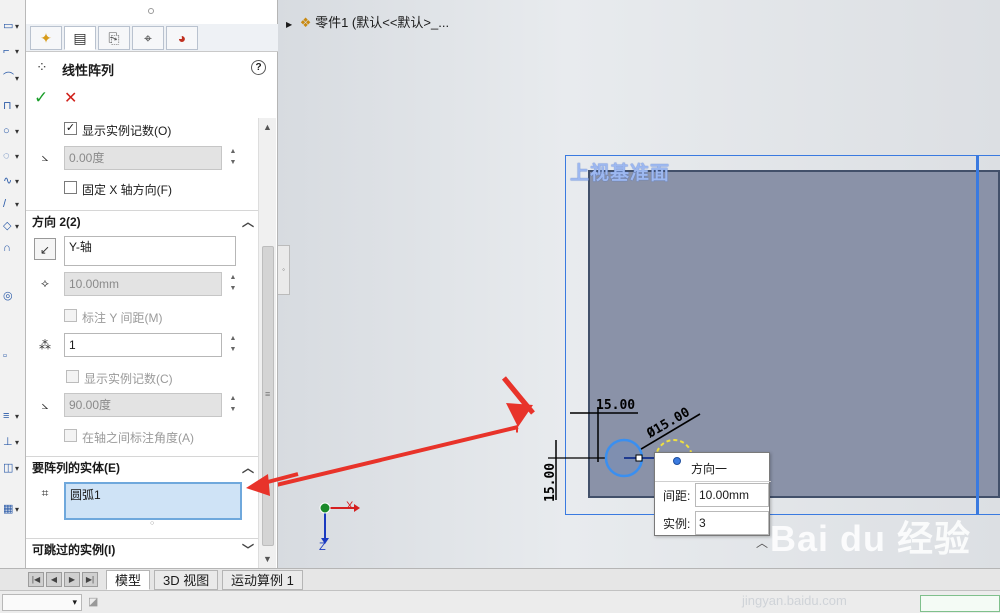 This screenshot has width=1000, height=613. I want to click on callout-arrow-head, so click(519, 415).